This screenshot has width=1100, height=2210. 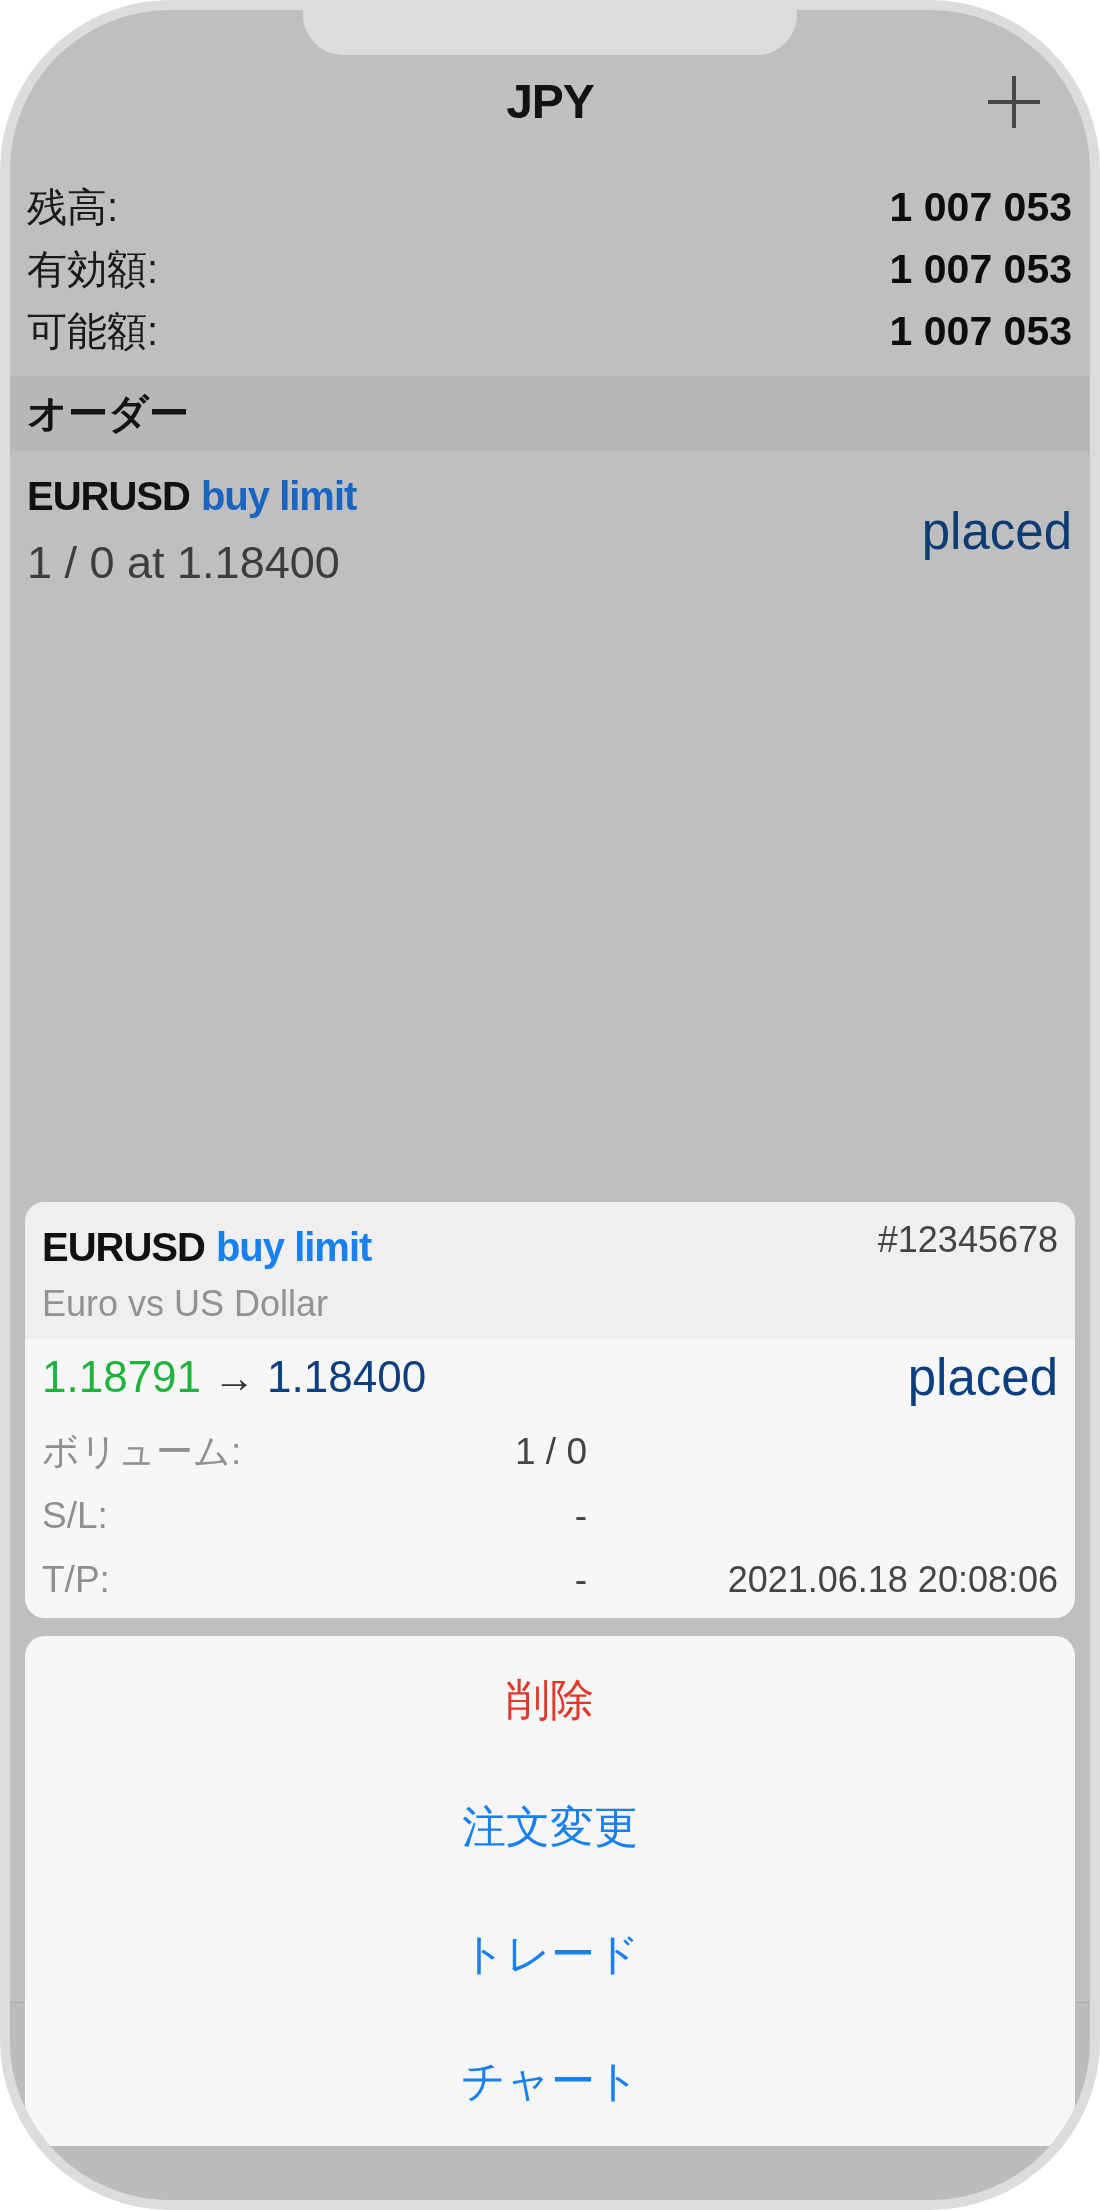 I want to click on currency-title: JPY, so click(x=550, y=102).